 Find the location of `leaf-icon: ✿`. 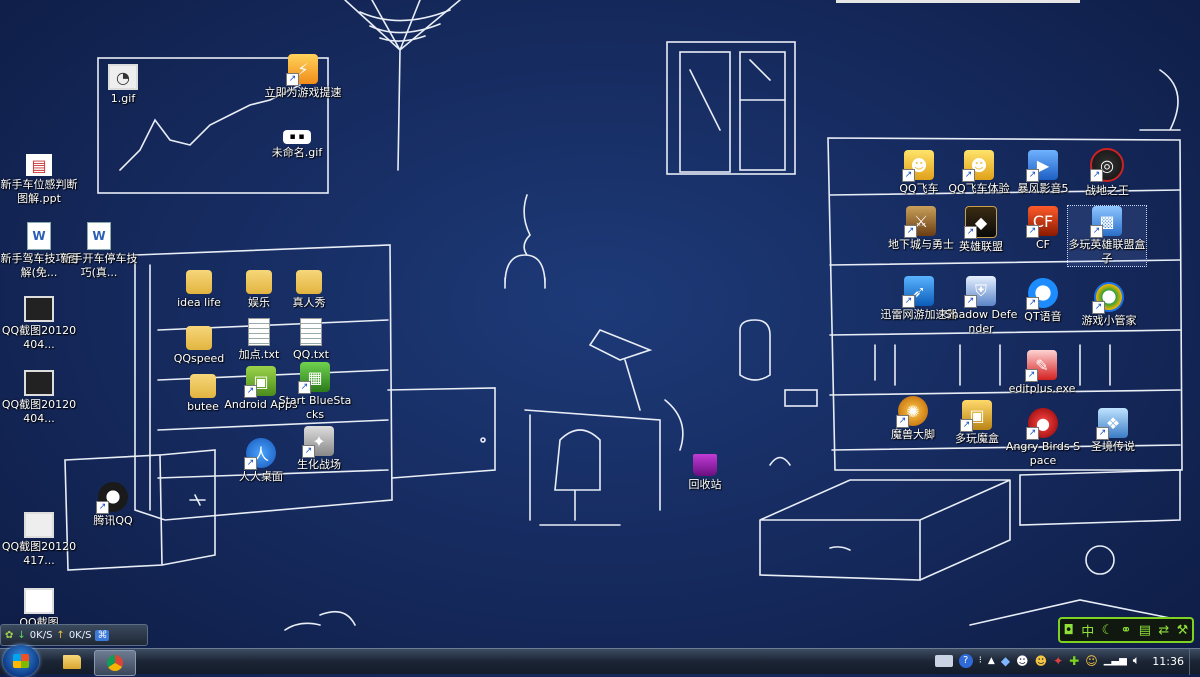

leaf-icon: ✿ is located at coordinates (9, 635).